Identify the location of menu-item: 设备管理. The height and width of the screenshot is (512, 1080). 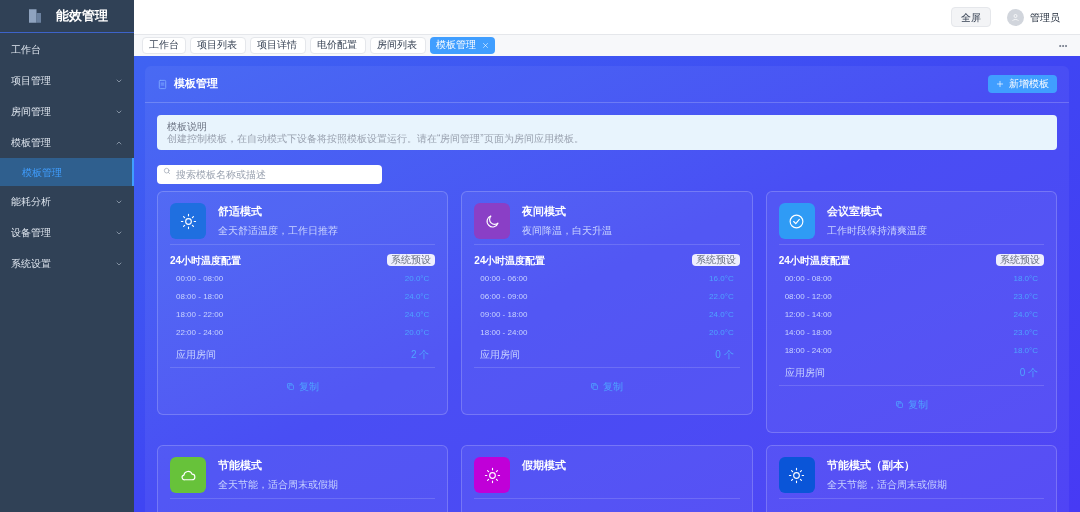
(67, 232).